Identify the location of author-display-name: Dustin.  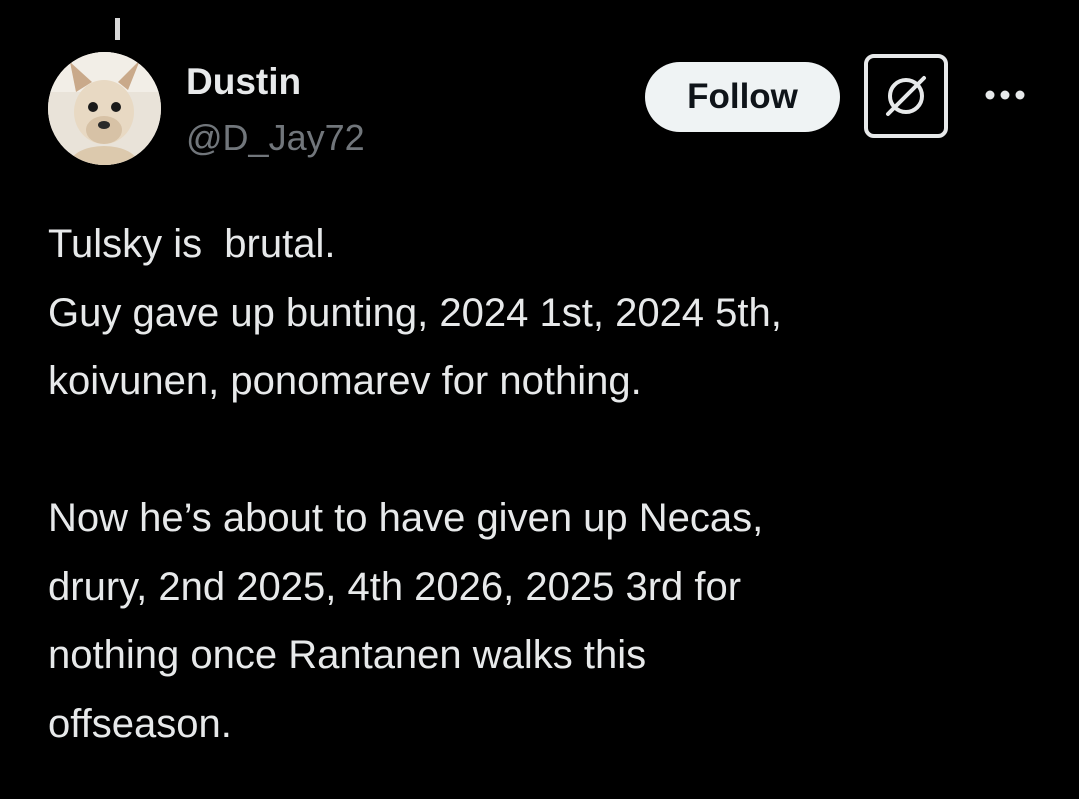
(243, 82).